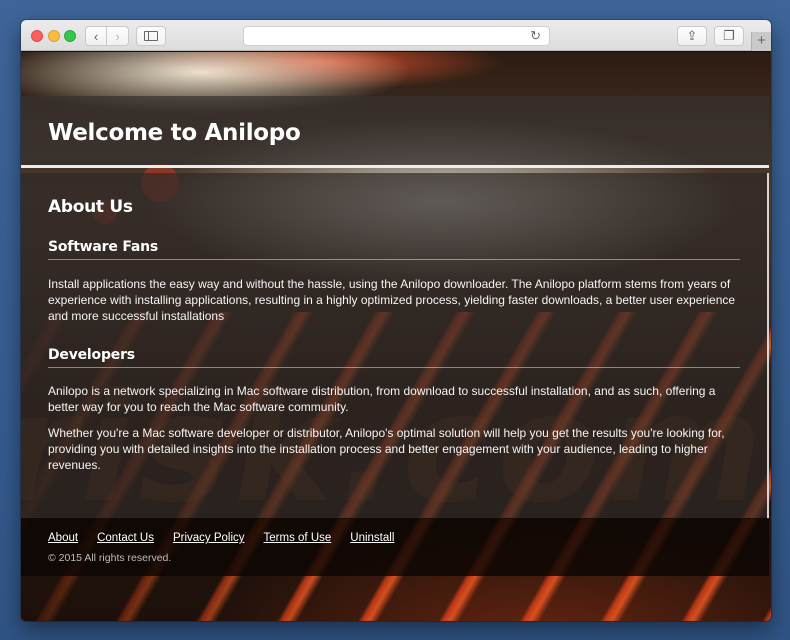 The width and height of the screenshot is (790, 640). I want to click on footer-link-about: About, so click(63, 538).